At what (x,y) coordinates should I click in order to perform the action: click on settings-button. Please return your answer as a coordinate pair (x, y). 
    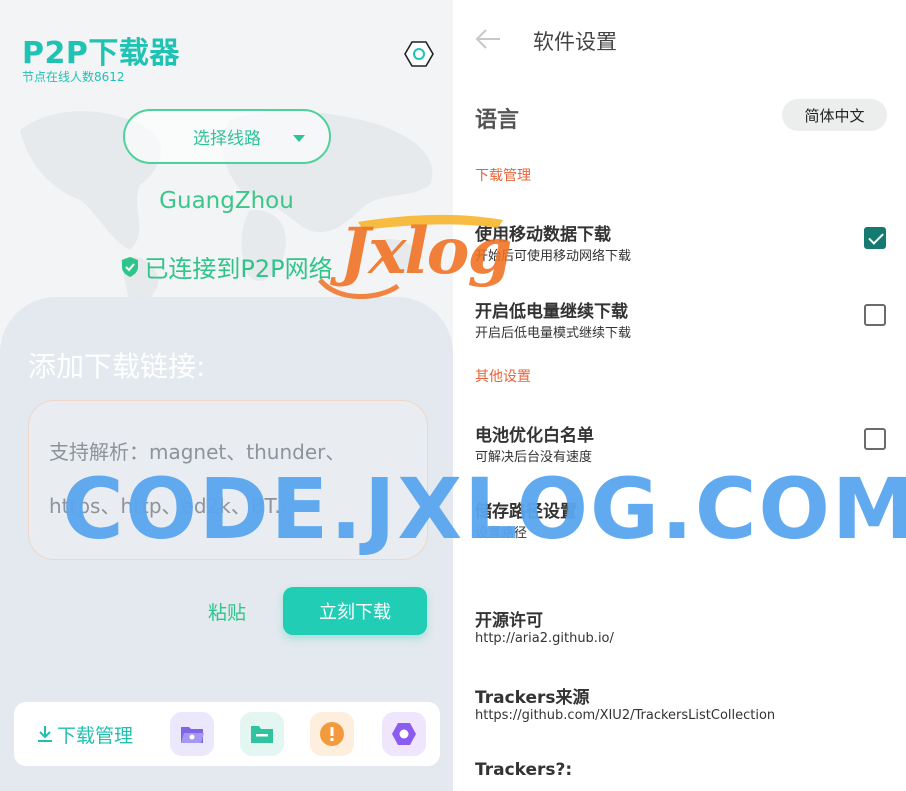
    Looking at the image, I should click on (404, 734).